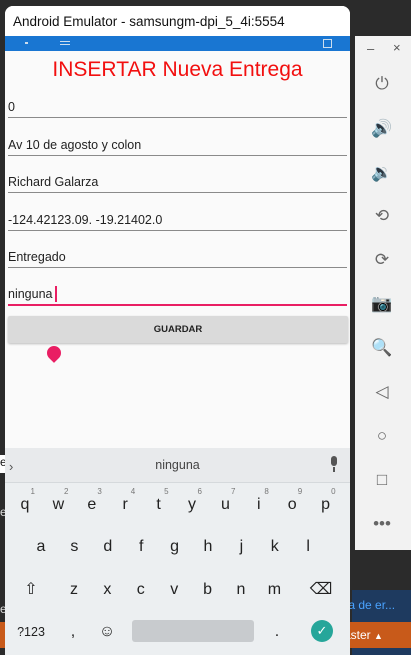 This screenshot has height=655, width=411. Describe the element at coordinates (192, 502) in the screenshot. I see `key-y: y6` at that location.